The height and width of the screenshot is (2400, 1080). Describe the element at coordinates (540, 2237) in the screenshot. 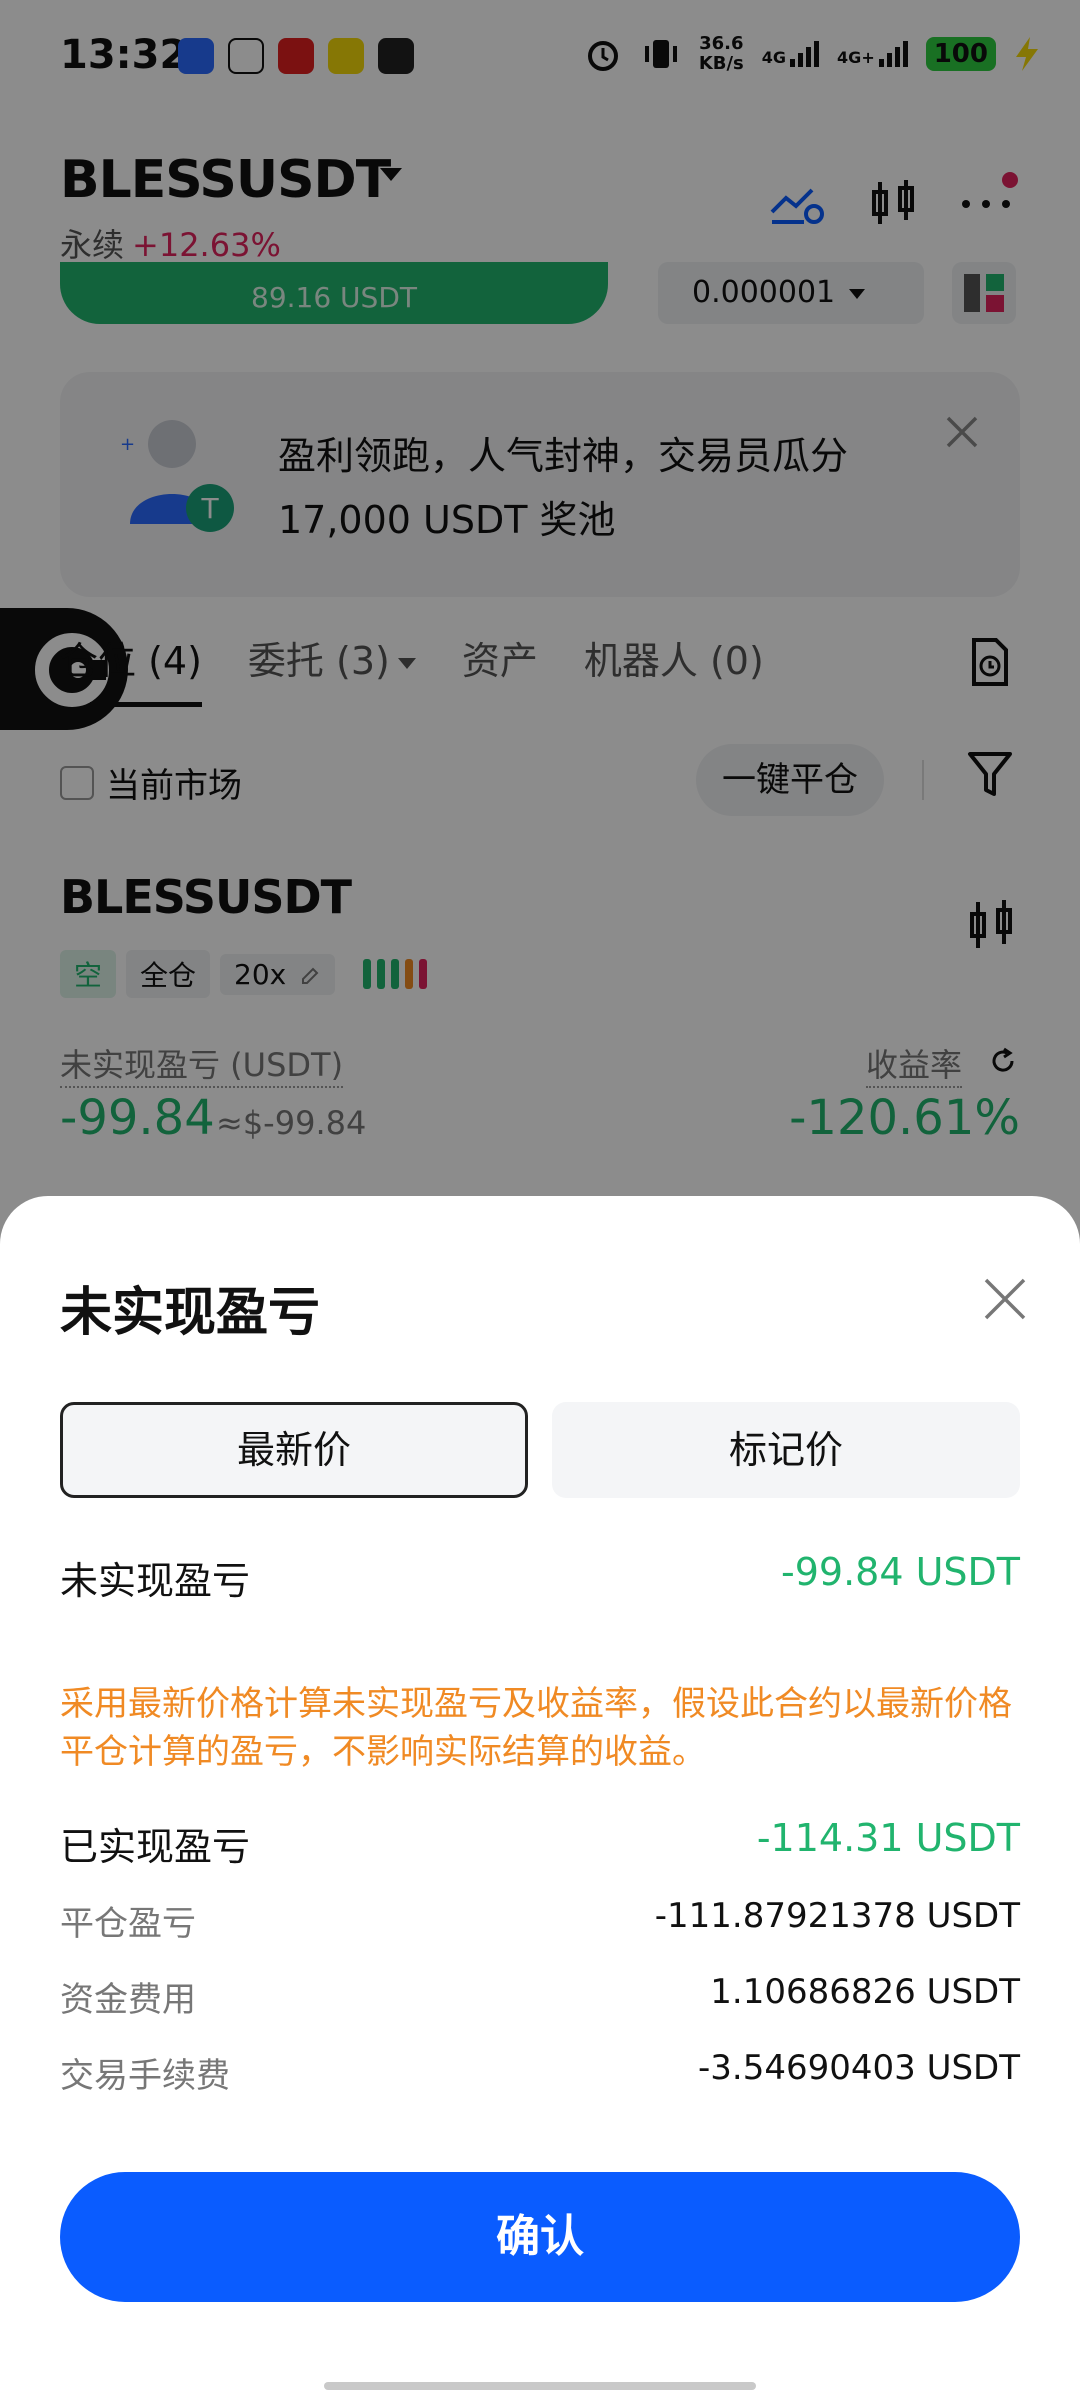

I see `confirm-button: 确认` at that location.